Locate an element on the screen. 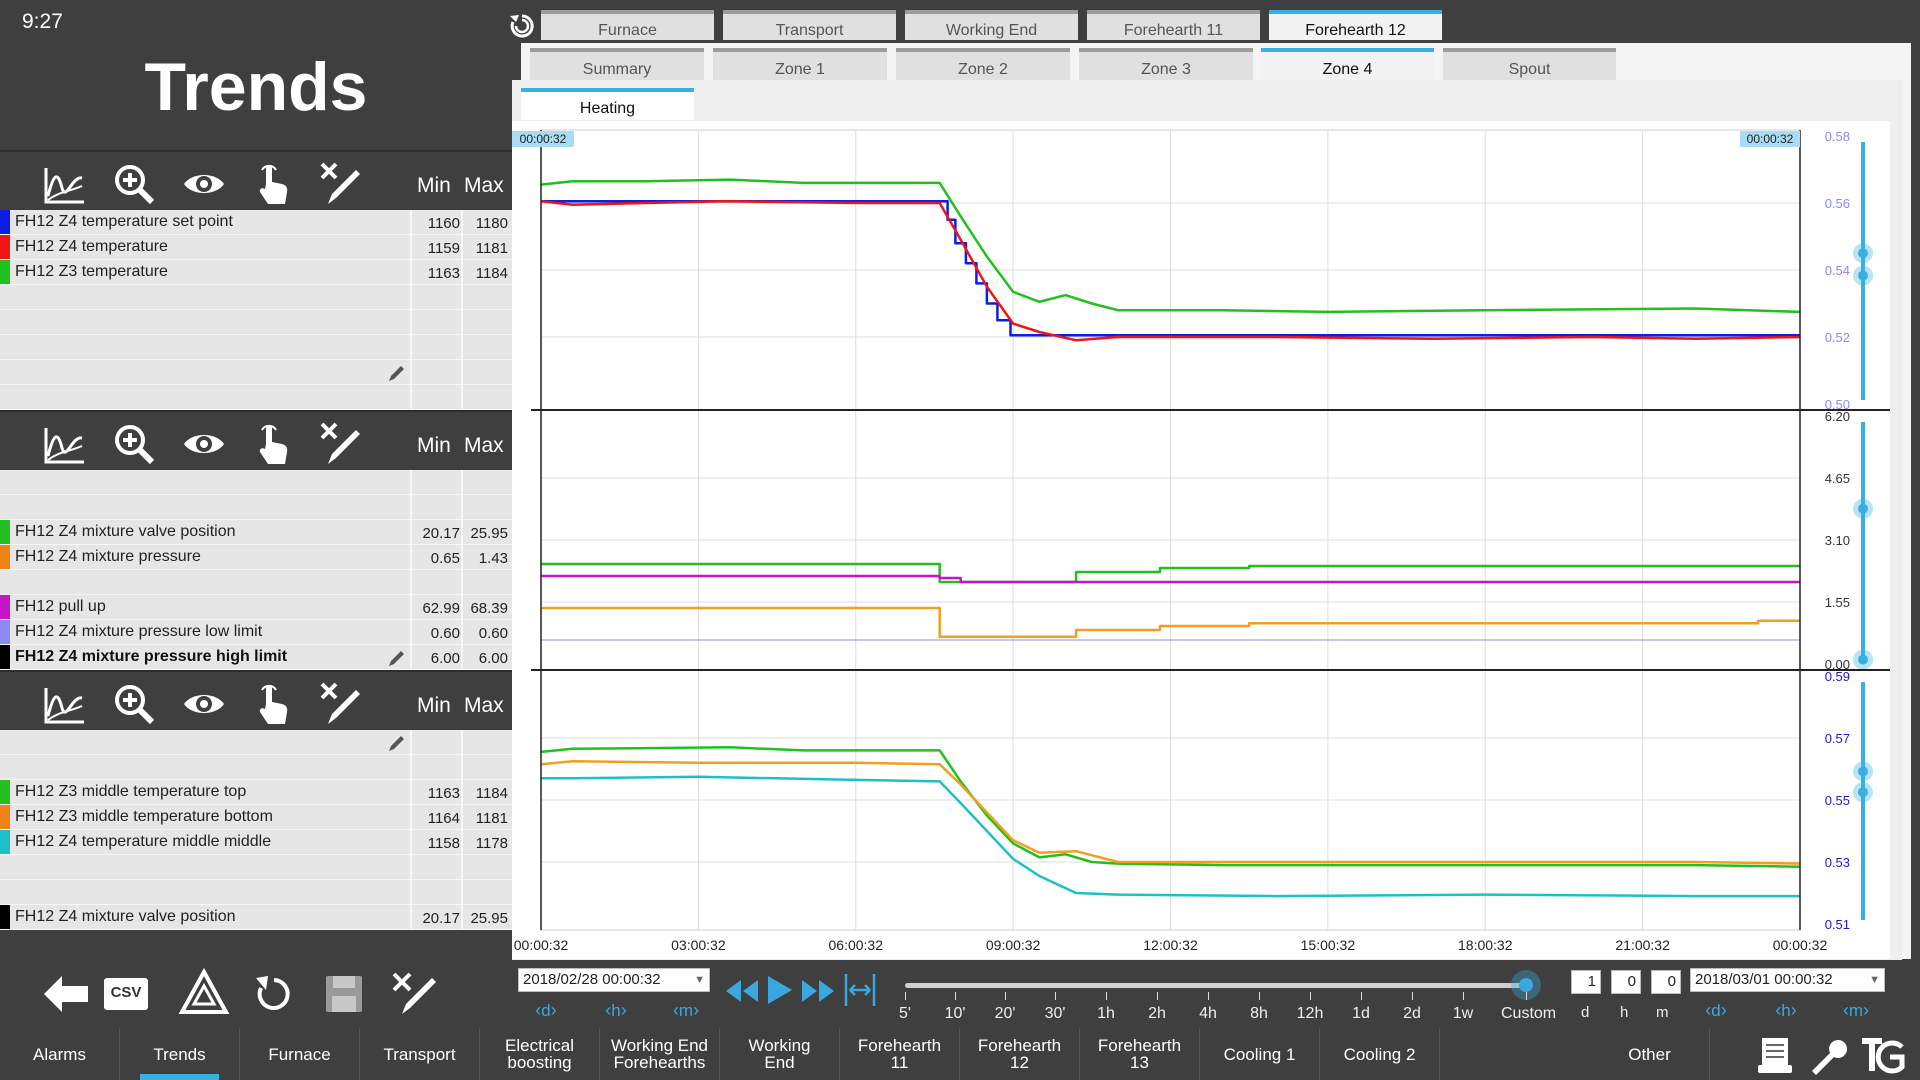  tab-zone-4: Zone 4 is located at coordinates (1347, 64).